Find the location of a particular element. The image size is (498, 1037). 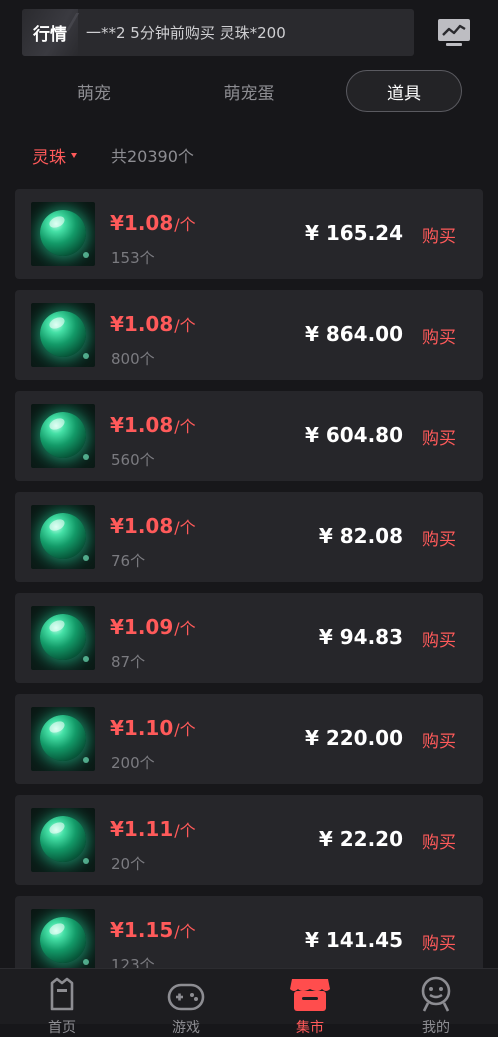

item-type-label: 灵珠 is located at coordinates (49, 157).